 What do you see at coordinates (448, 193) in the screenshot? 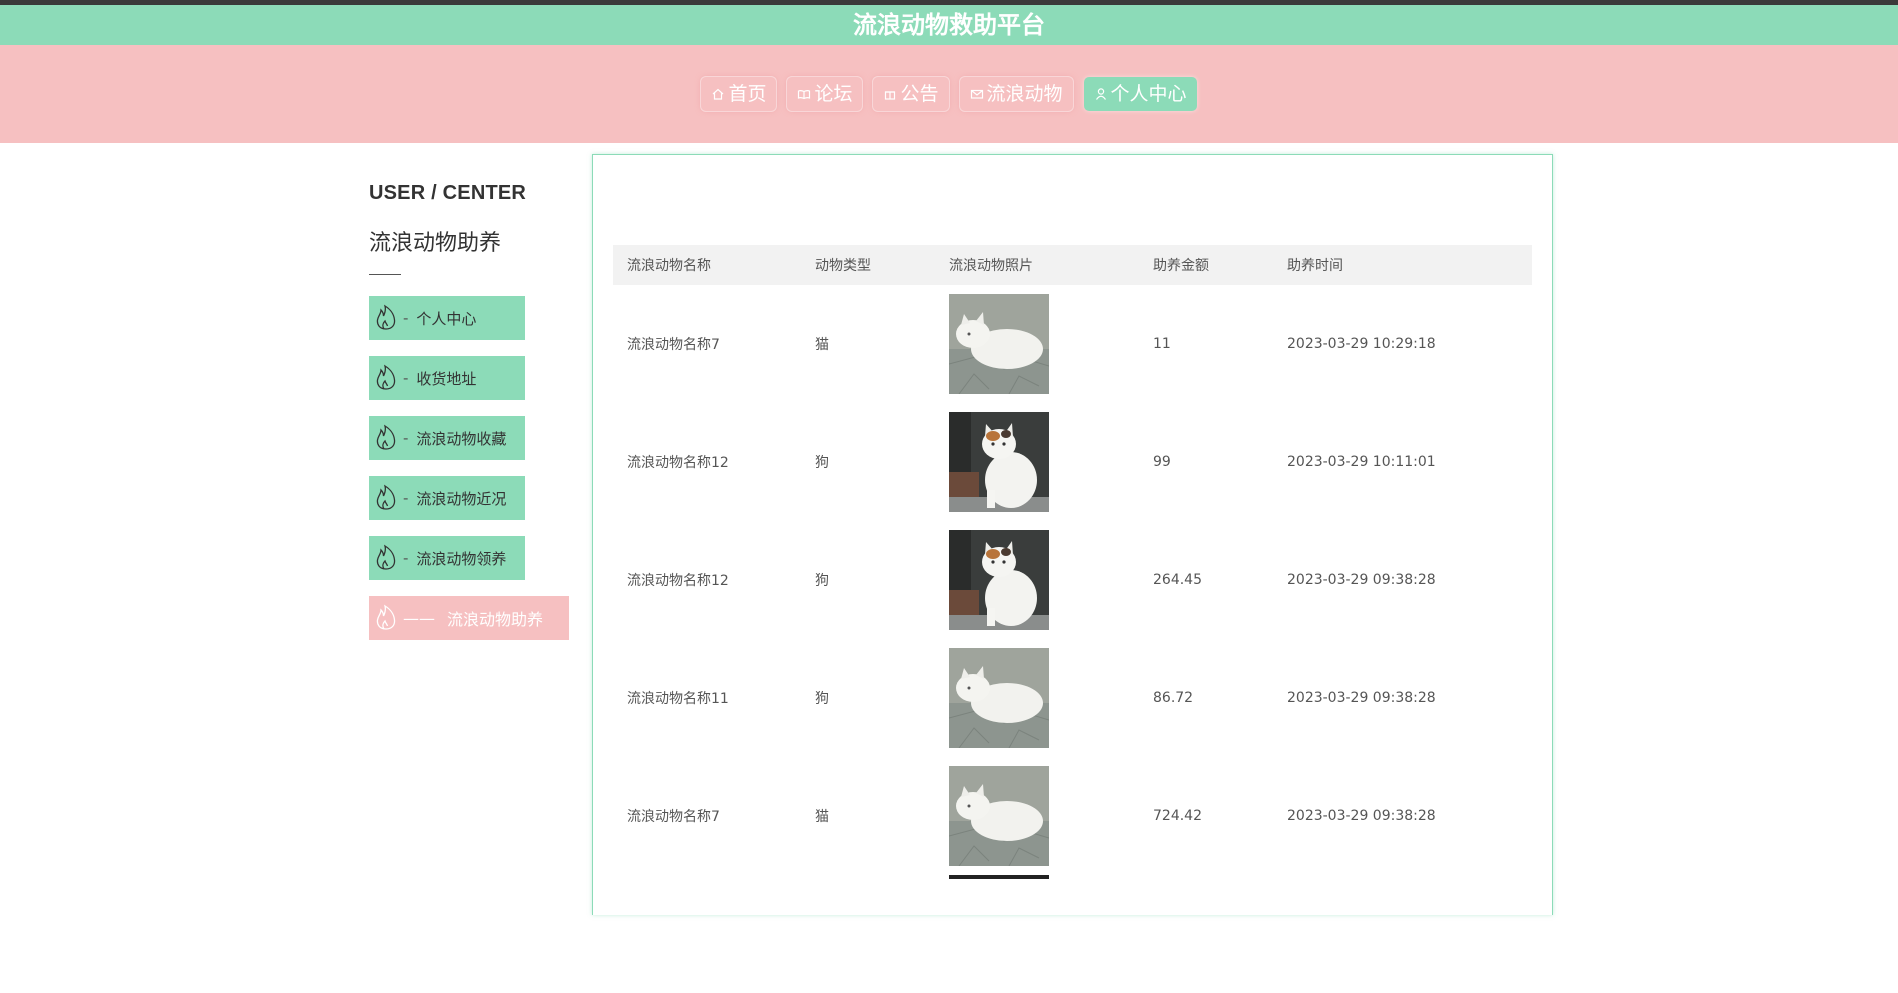
I see `sidebar-title-en: USER / CENTER` at bounding box center [448, 193].